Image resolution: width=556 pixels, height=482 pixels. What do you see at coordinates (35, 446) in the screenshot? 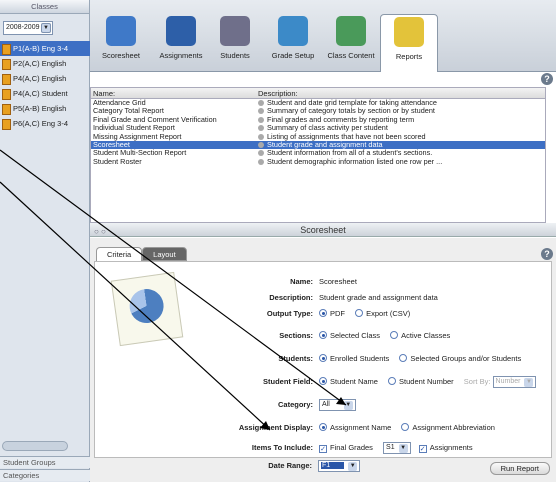
I see `sidebar-scrollbar` at bounding box center [35, 446].